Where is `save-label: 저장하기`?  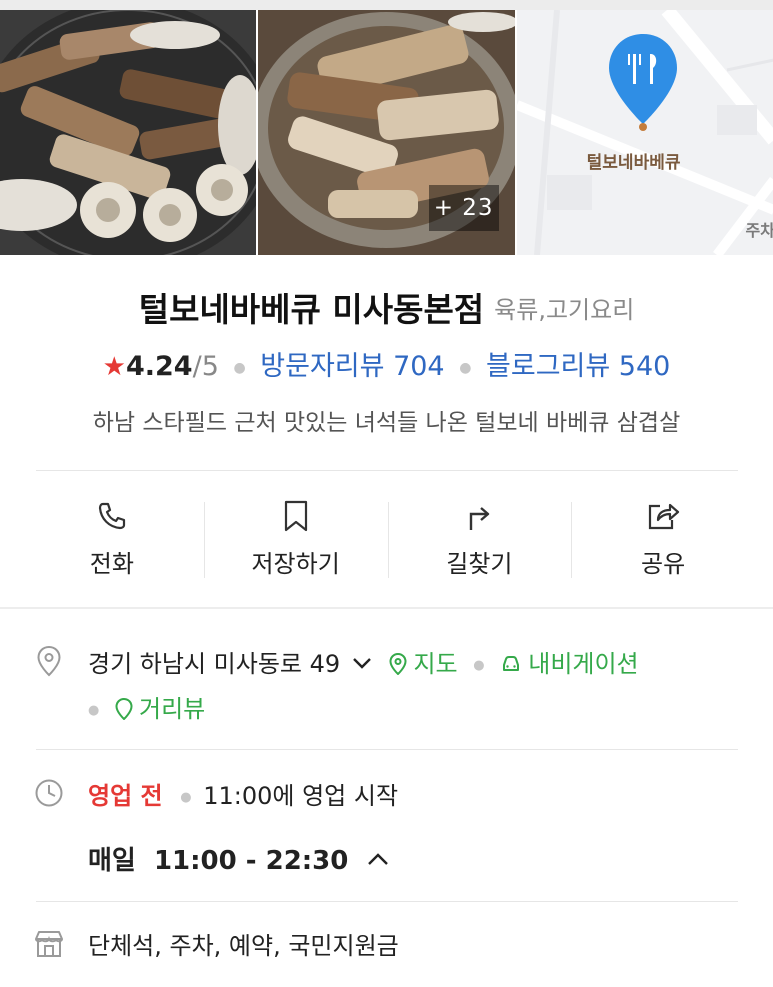 save-label: 저장하기 is located at coordinates (295, 564).